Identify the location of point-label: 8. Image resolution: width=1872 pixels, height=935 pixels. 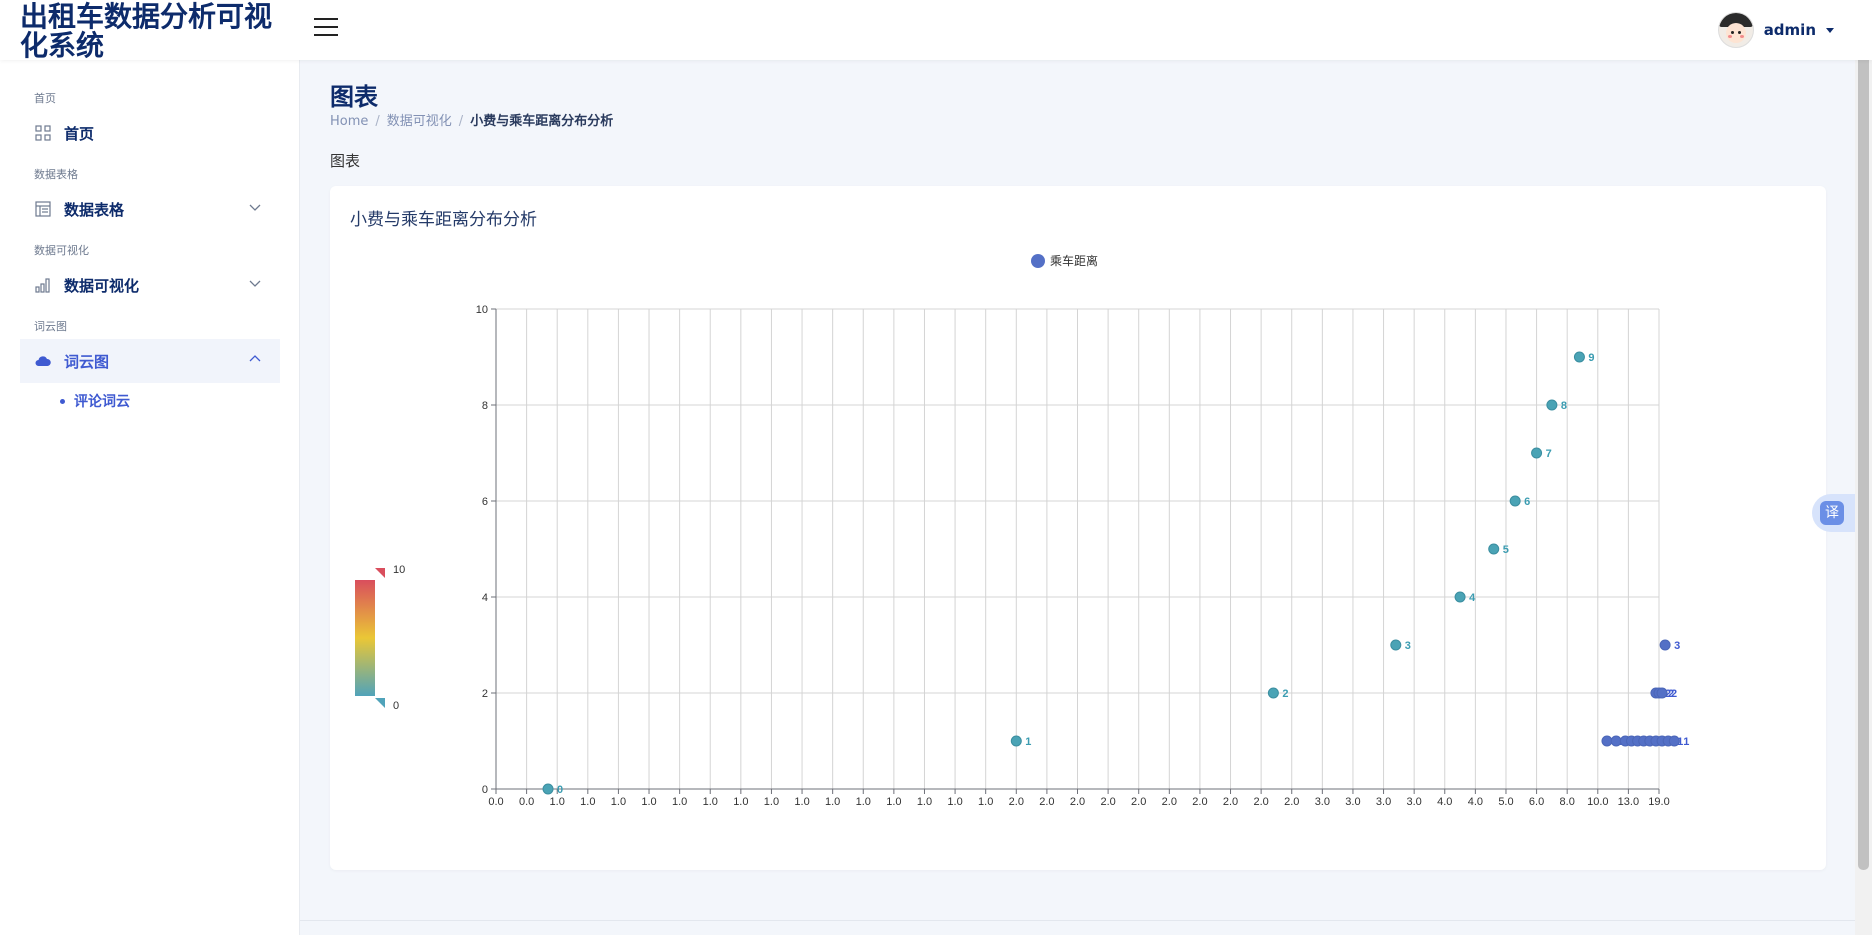
(1564, 406).